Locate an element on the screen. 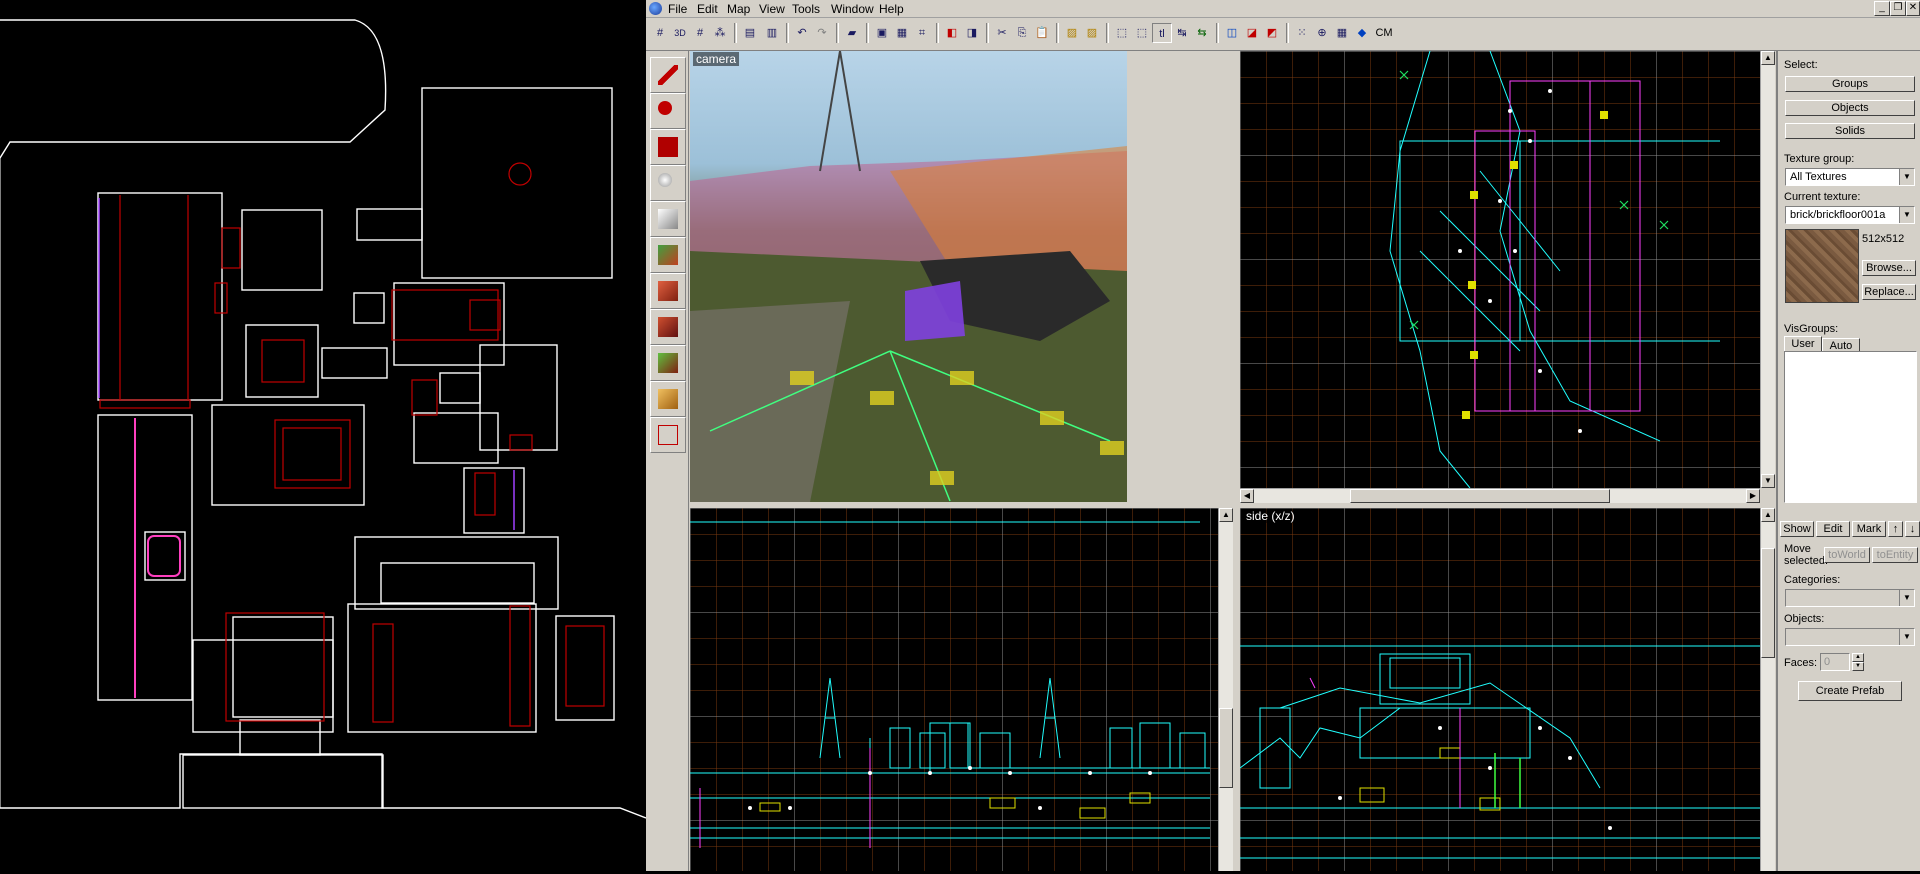  faces-input: 0 is located at coordinates (1835, 662).